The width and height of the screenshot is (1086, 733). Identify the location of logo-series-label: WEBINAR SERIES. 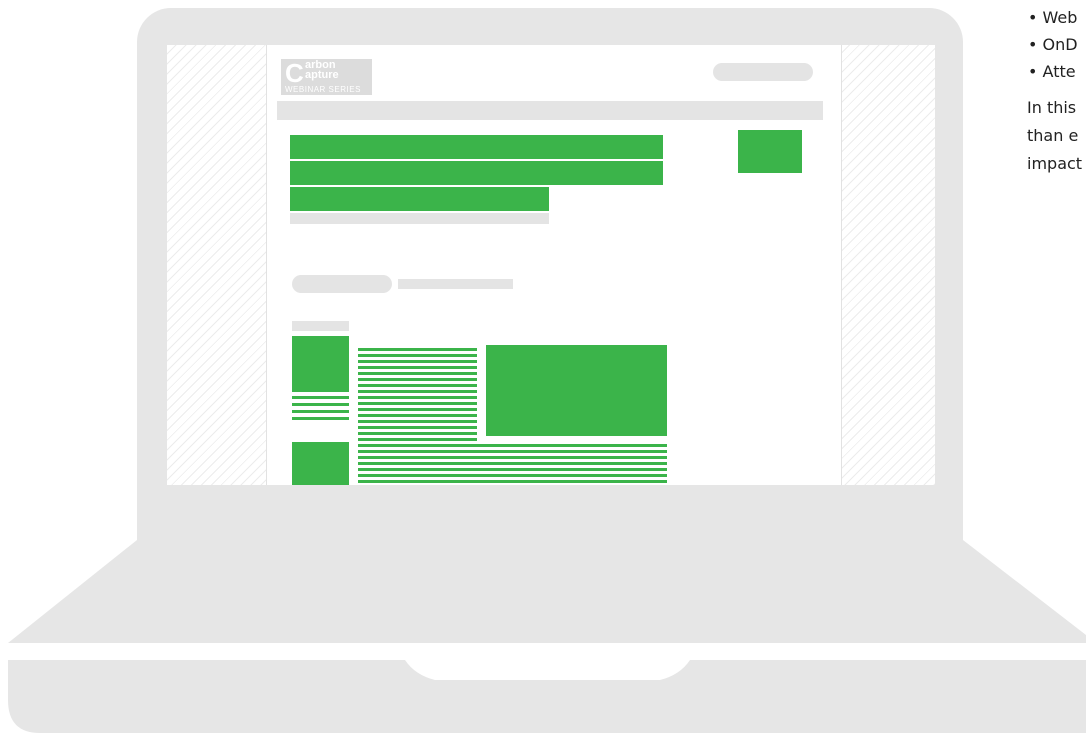
(323, 89).